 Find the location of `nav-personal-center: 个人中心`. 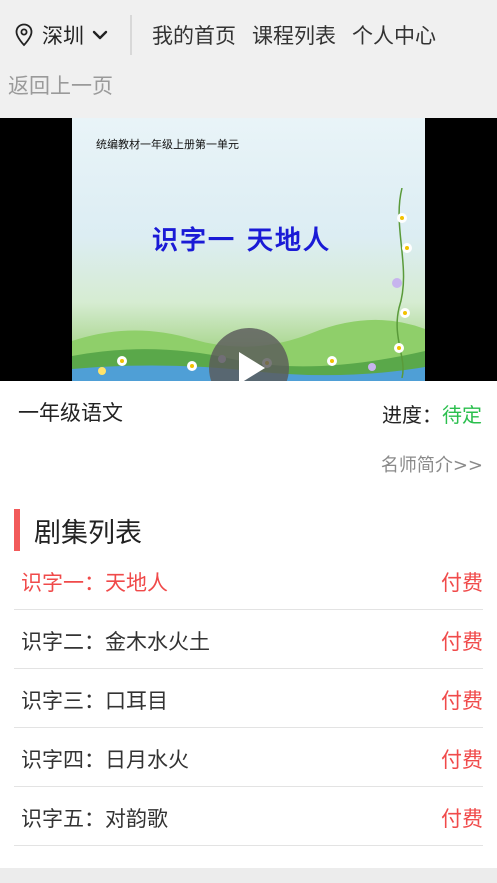

nav-personal-center: 个人中心 is located at coordinates (394, 35).